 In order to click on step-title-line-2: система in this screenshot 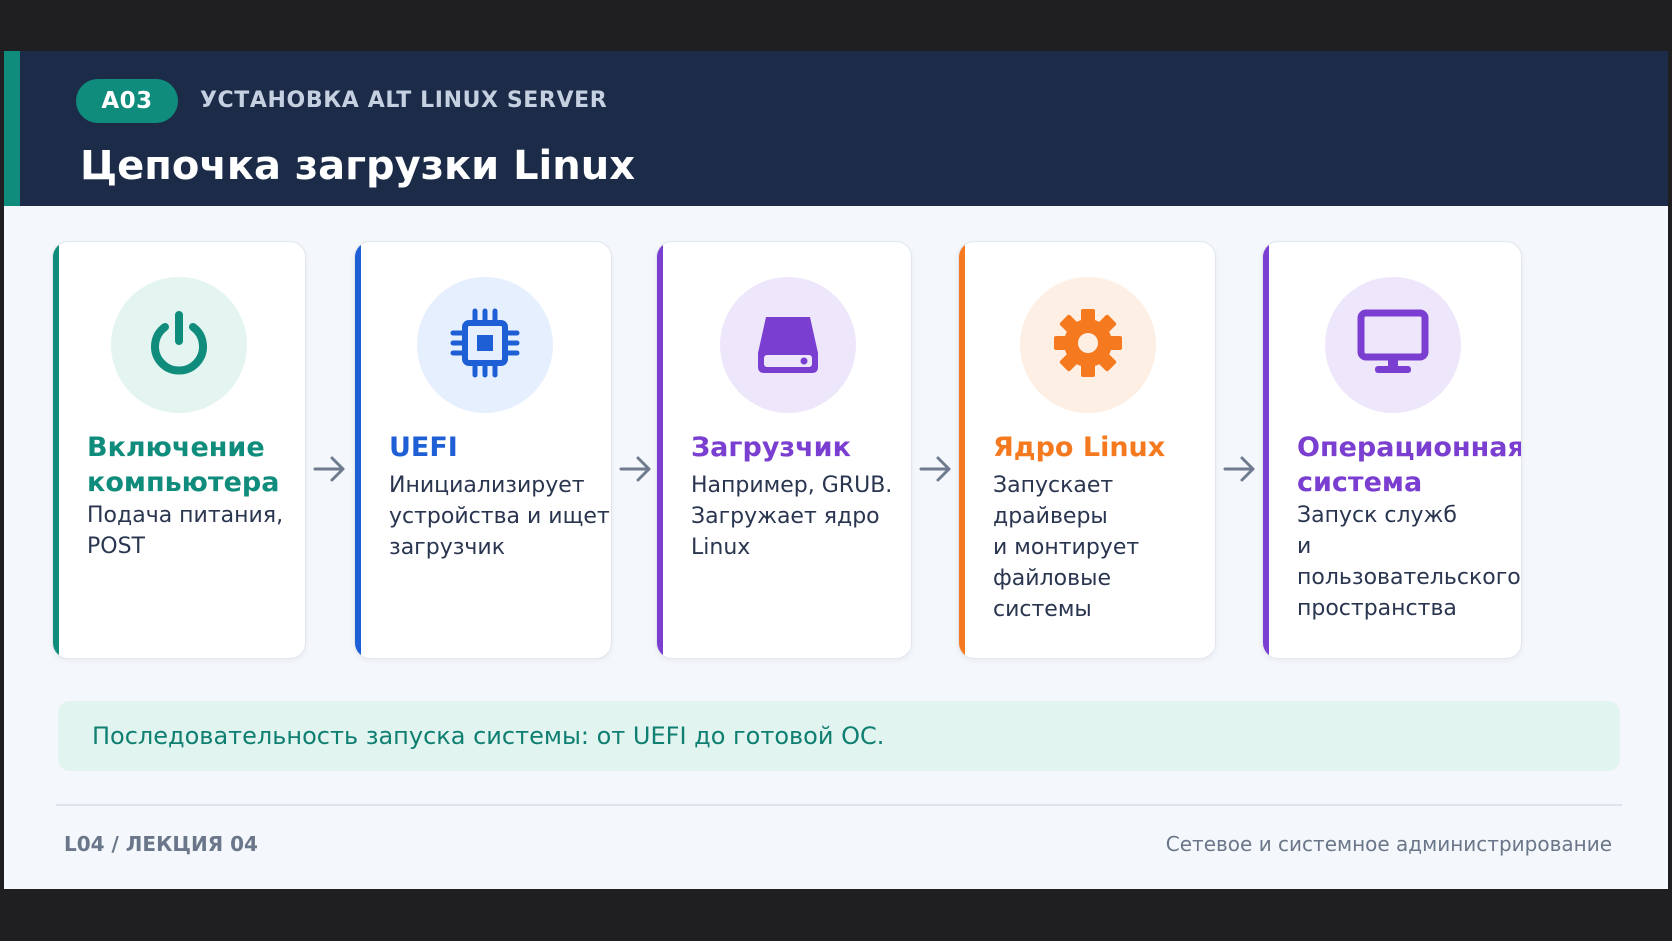, I will do `click(1360, 482)`.